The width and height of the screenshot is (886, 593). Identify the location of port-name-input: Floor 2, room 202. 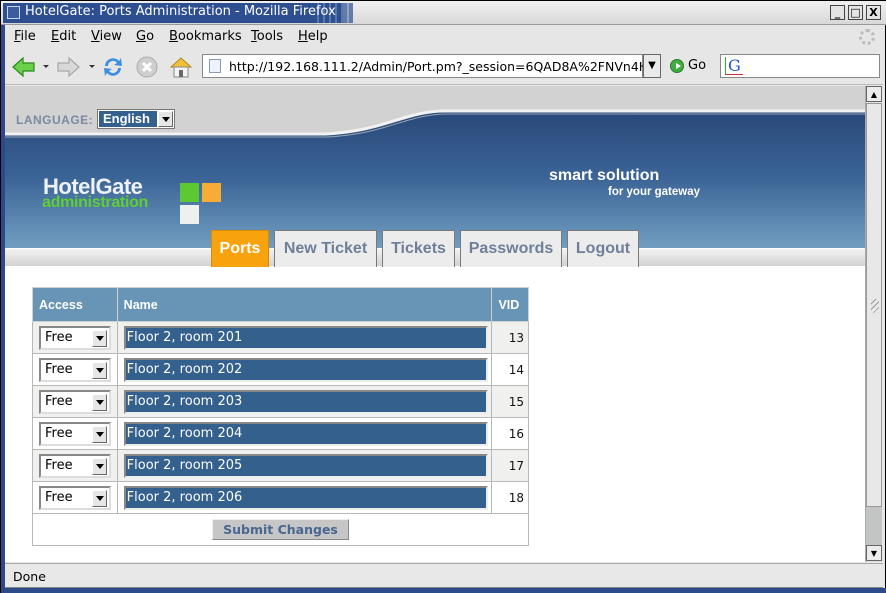
(305, 369).